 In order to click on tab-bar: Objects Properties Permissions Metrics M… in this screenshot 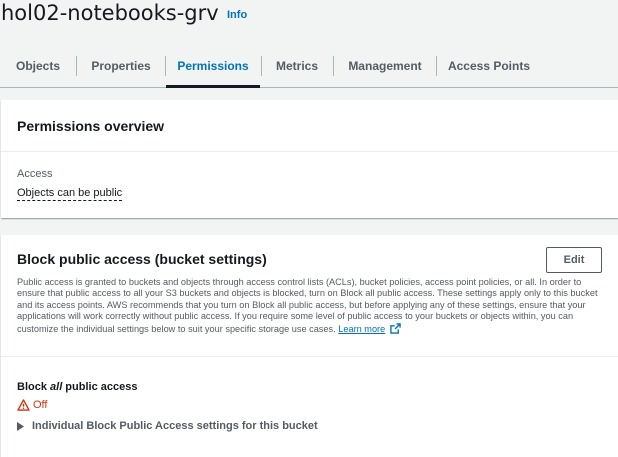, I will do `click(309, 66)`.